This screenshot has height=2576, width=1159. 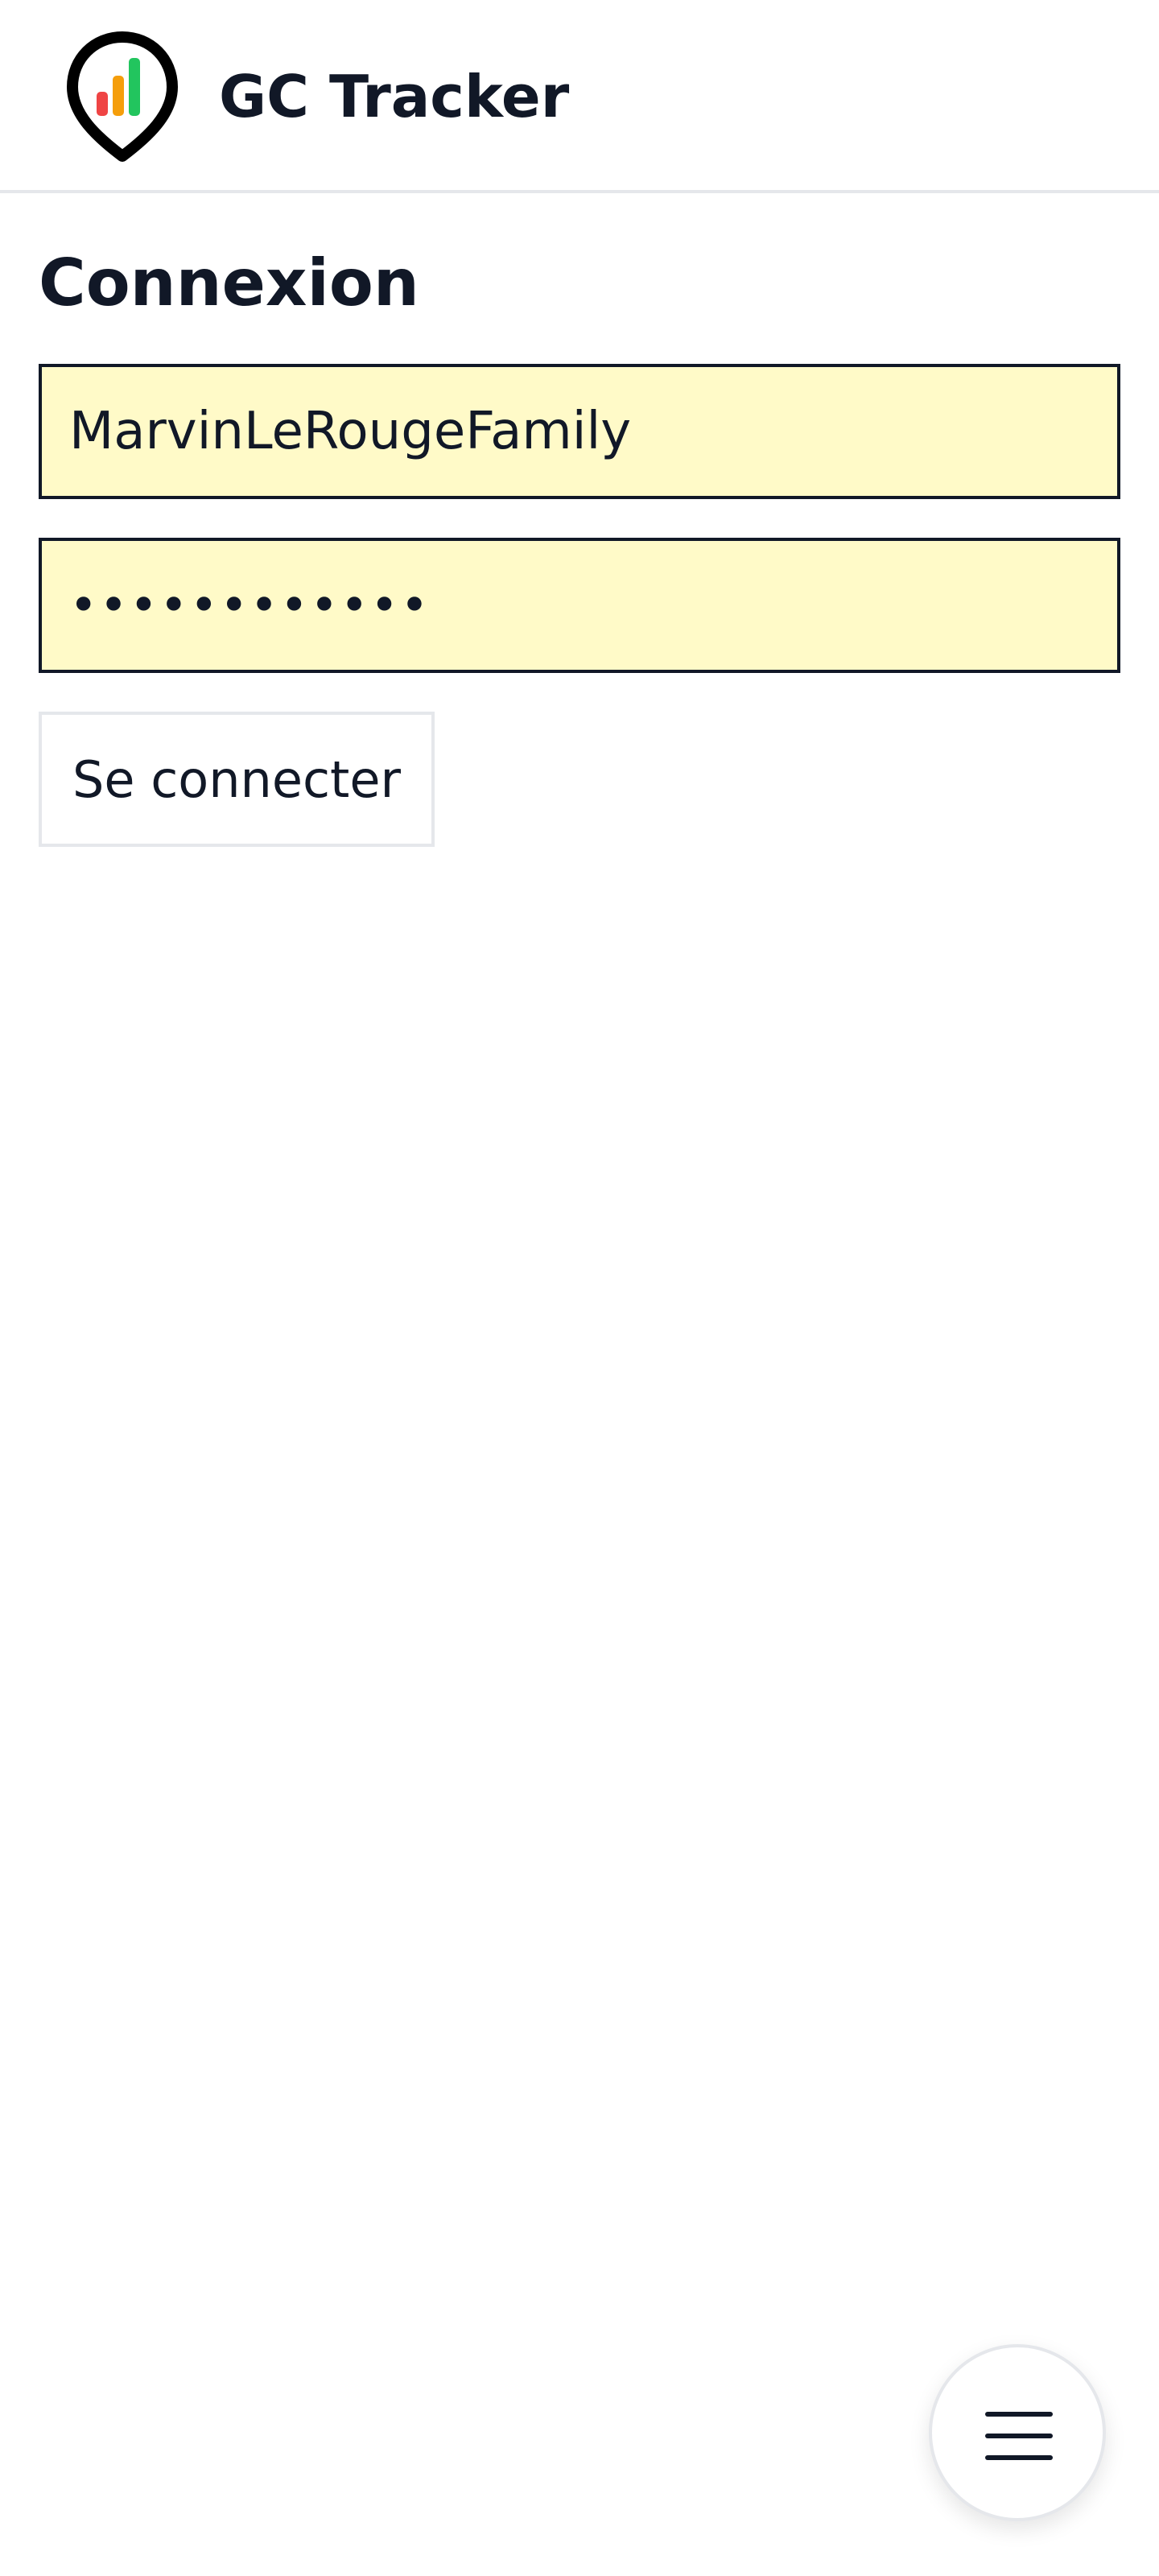 What do you see at coordinates (122, 96) in the screenshot?
I see `map-pin-chart-icon` at bounding box center [122, 96].